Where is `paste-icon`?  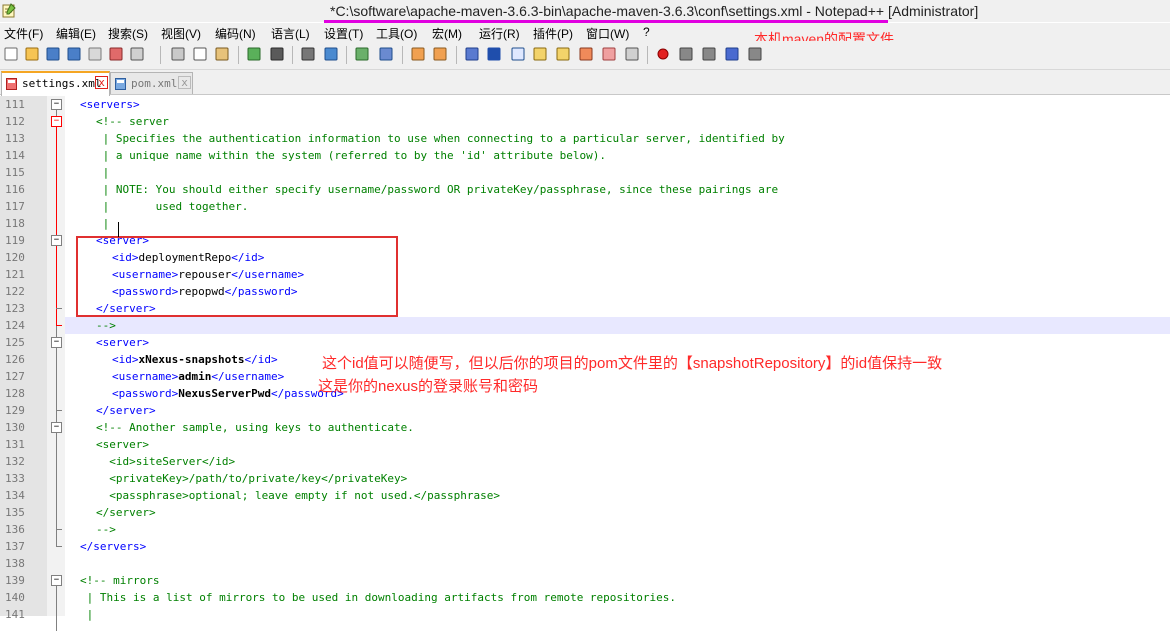
paste-icon is located at coordinates (222, 54).